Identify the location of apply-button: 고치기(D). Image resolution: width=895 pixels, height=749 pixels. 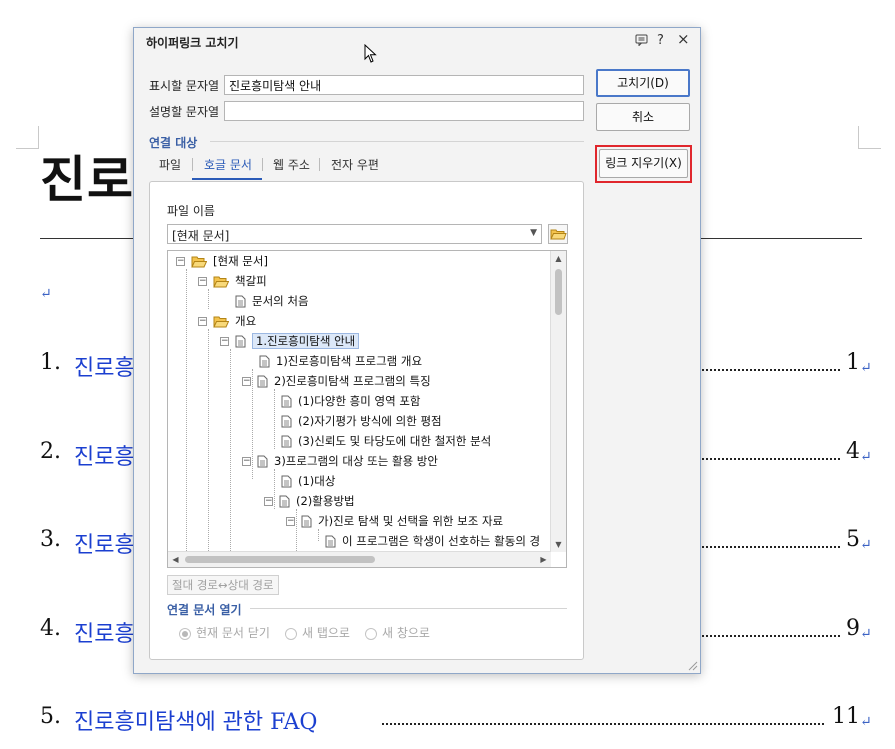
(643, 83).